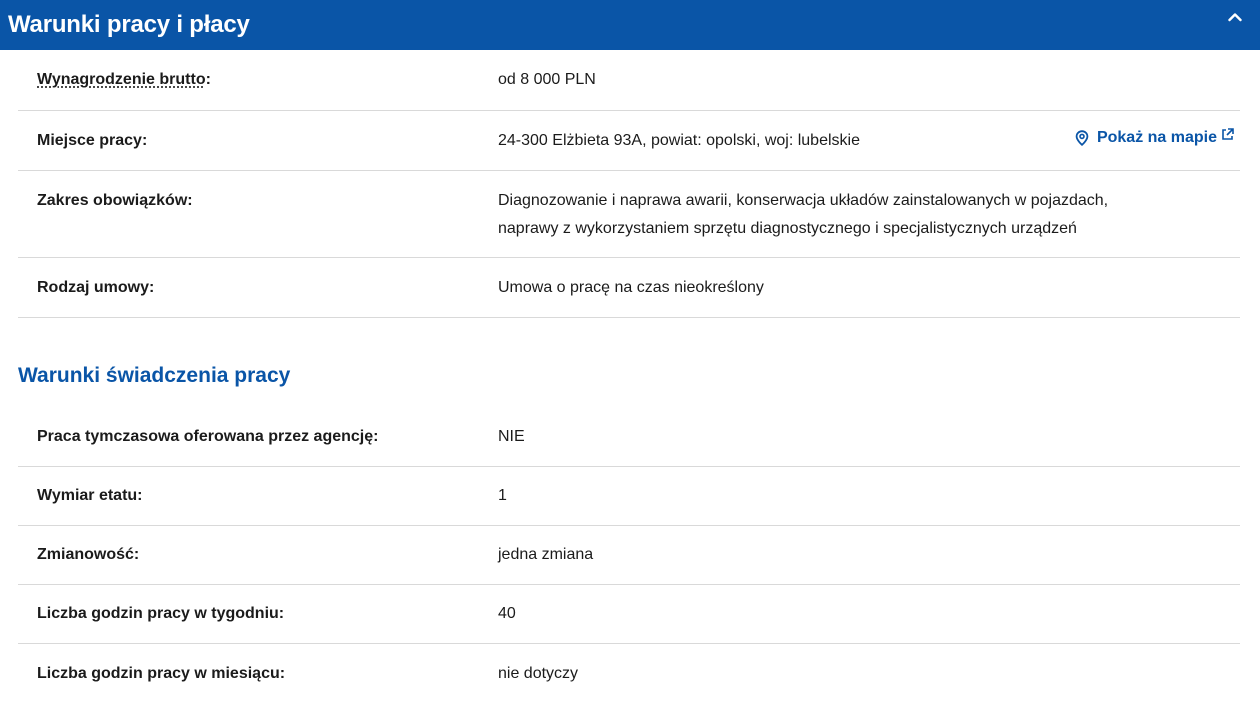 This screenshot has width=1260, height=703. Describe the element at coordinates (1228, 133) in the screenshot. I see `external-link-icon` at that location.